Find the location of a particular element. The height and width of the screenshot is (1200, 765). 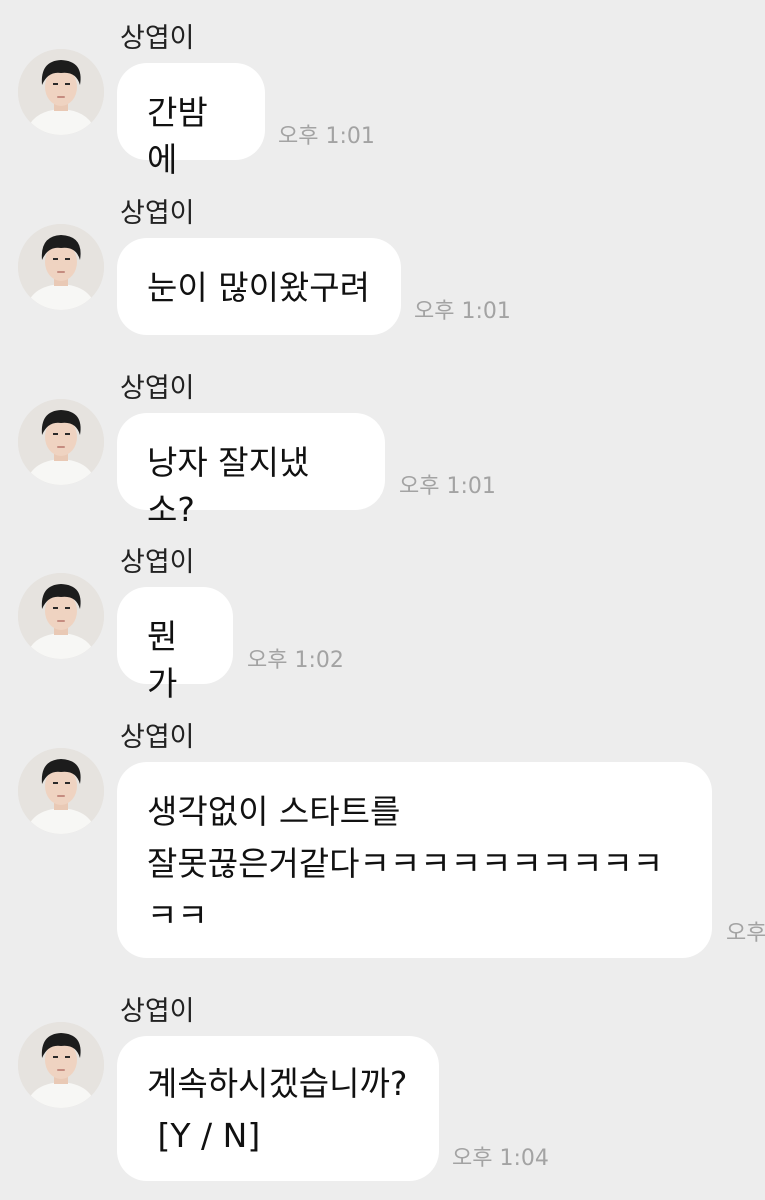

message-row: 상엽이 눈이 많이왔구려 오후 1:01 is located at coordinates (382, 272).